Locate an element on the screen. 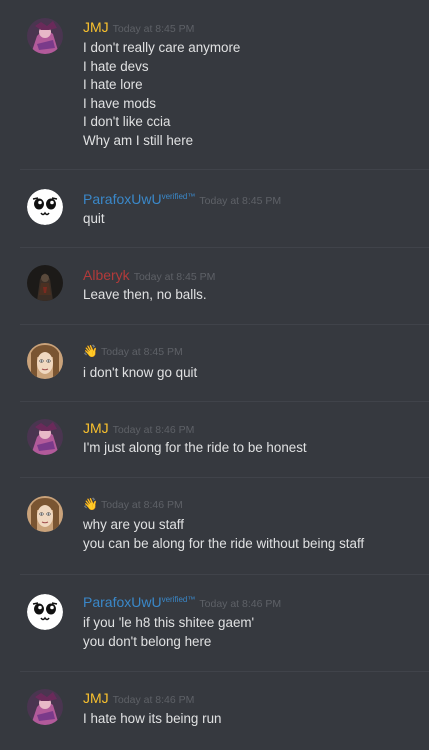  message-content: I'm just along for the ride to be honest is located at coordinates (195, 448).